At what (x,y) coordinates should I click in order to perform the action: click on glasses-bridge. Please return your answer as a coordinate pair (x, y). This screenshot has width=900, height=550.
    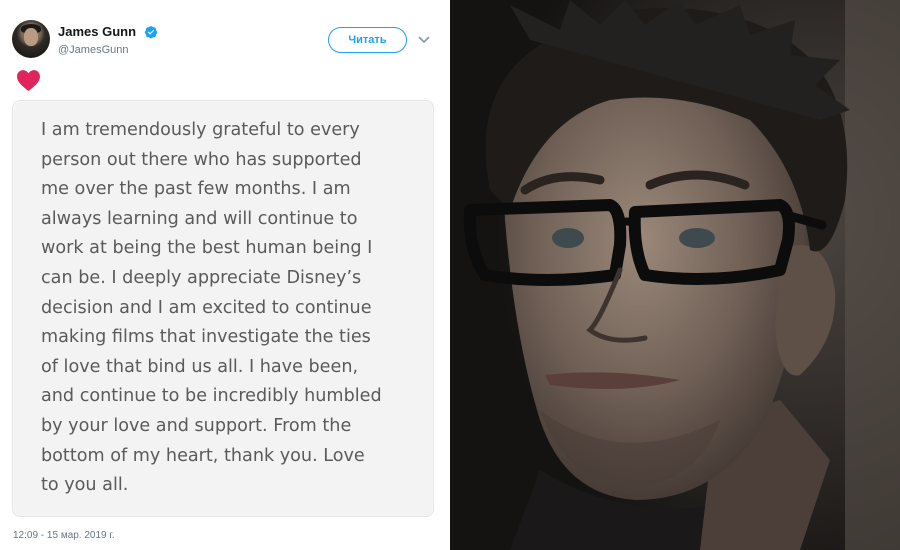
    Looking at the image, I should click on (626, 223).